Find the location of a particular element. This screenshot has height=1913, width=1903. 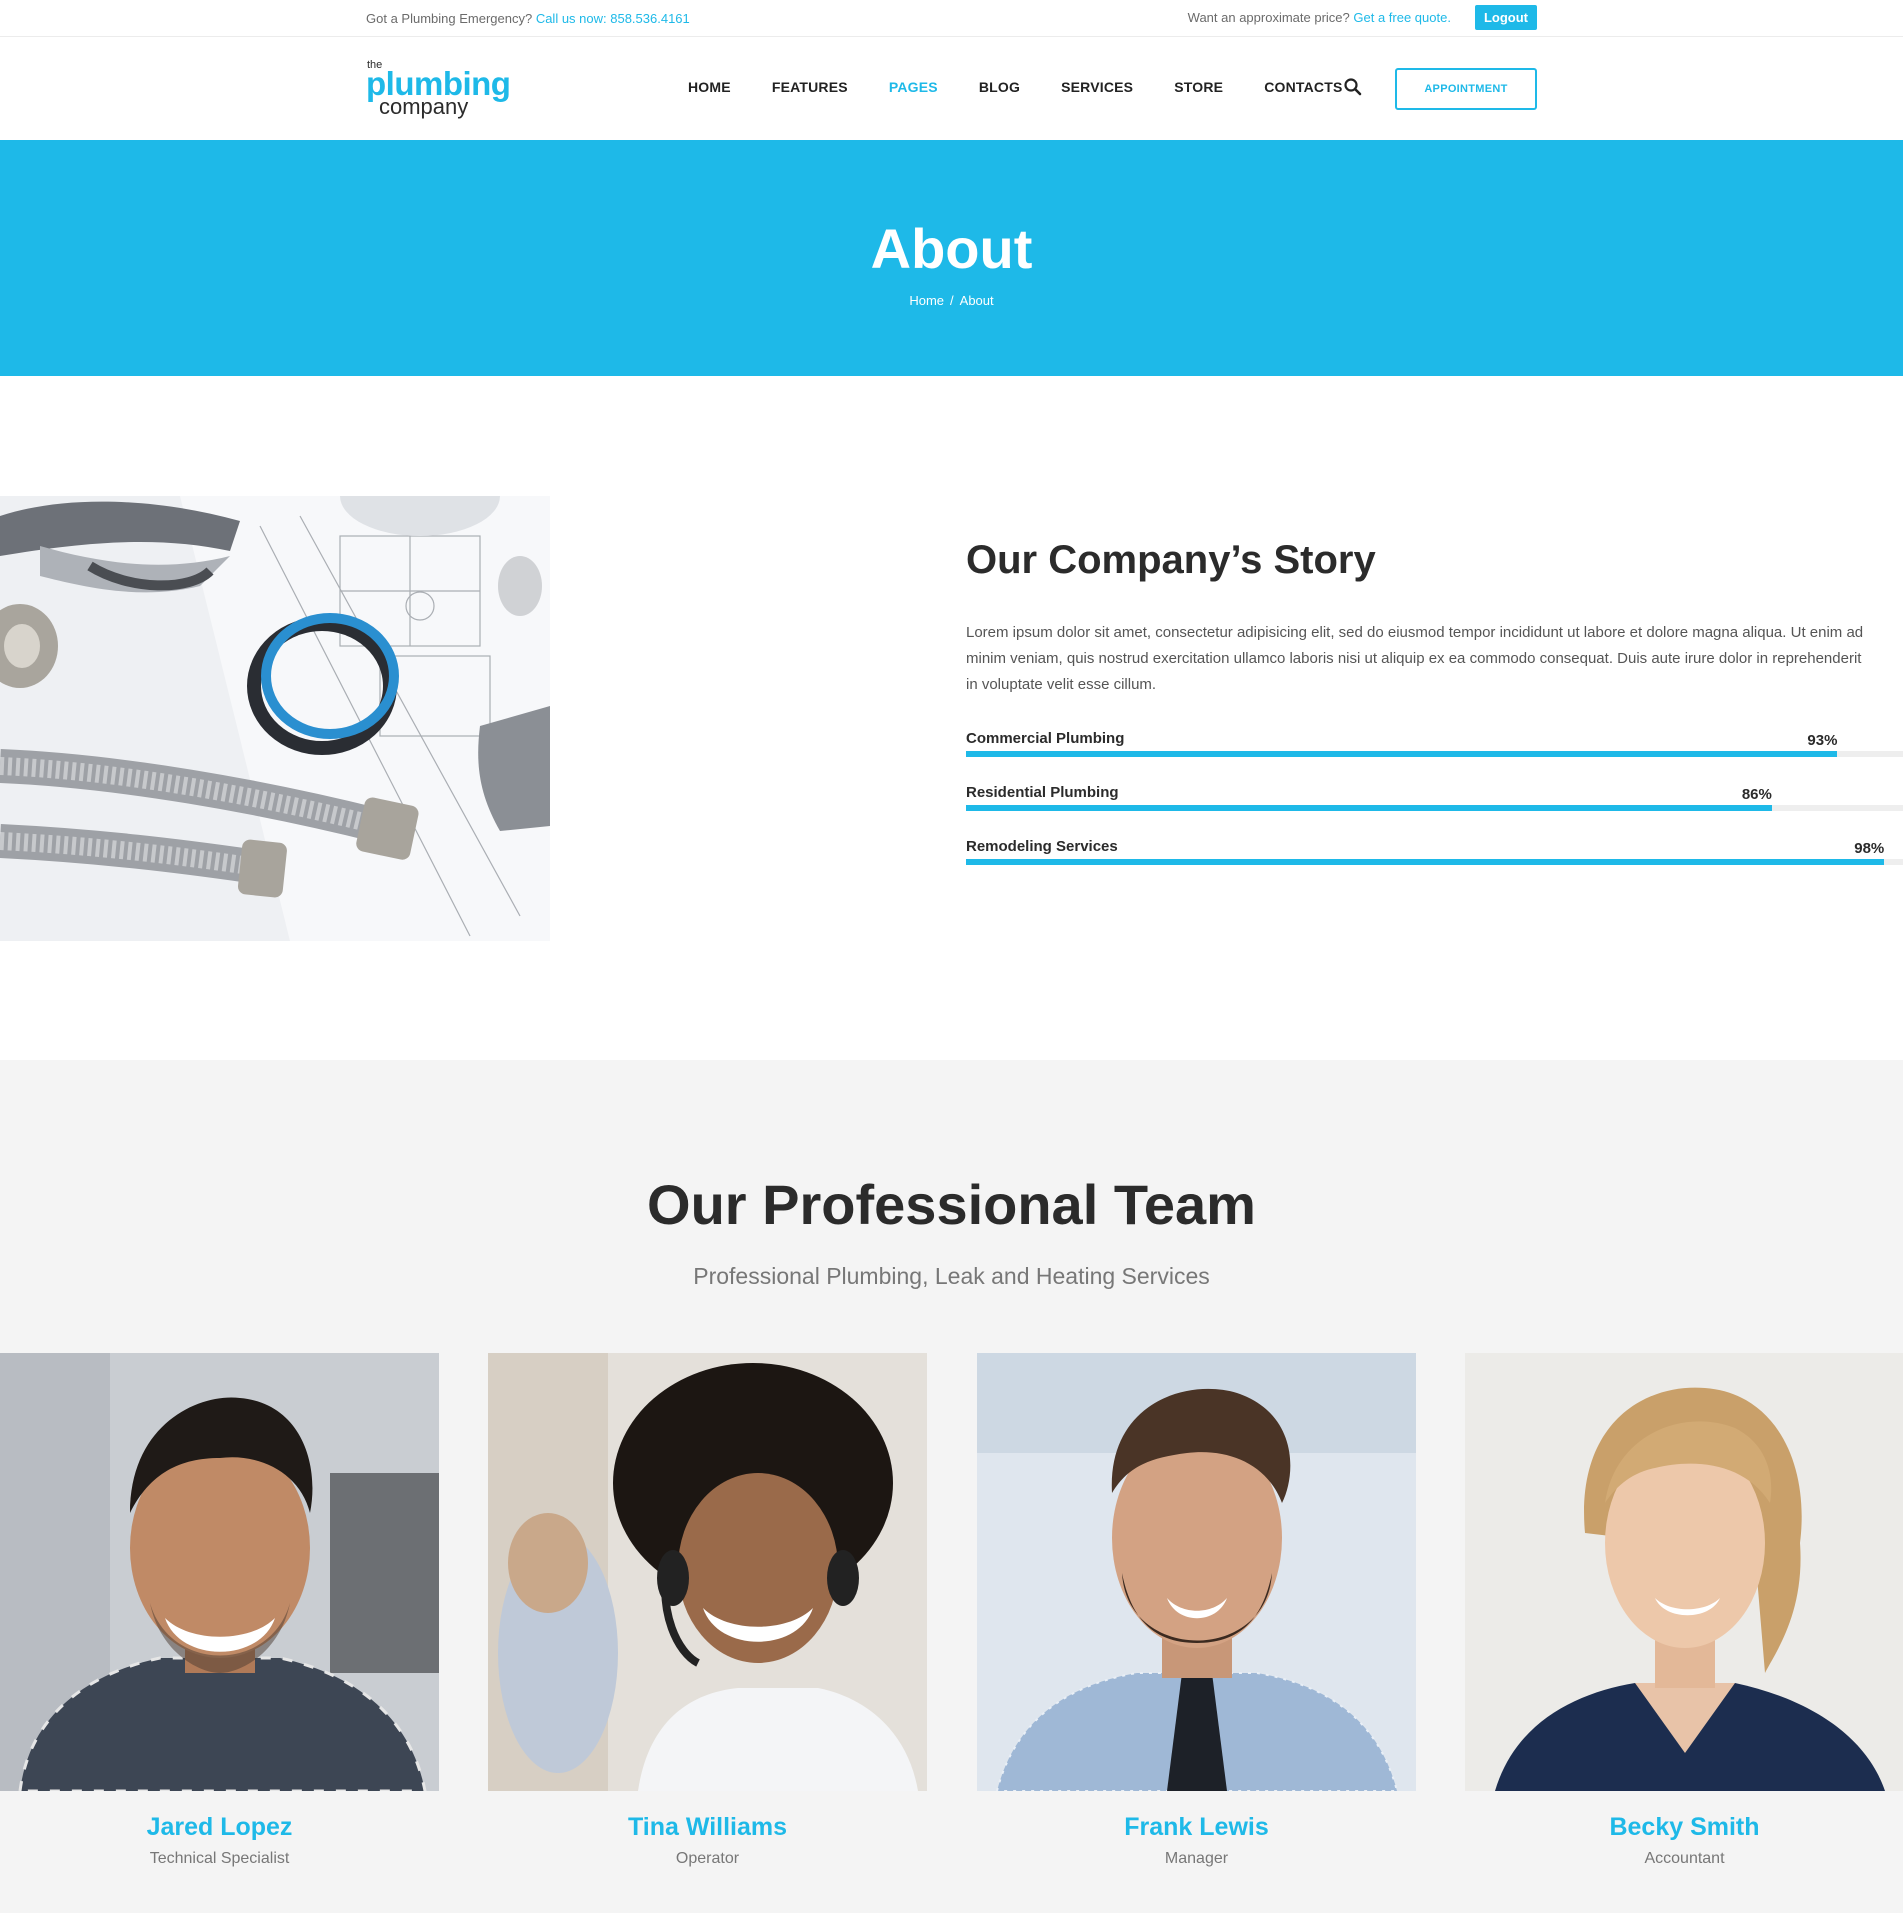

skill-label: Remodeling Services is located at coordinates (1042, 846).